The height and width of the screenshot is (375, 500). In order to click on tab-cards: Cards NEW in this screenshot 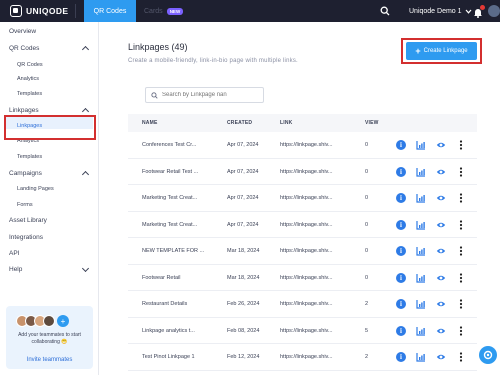, I will do `click(164, 11)`.